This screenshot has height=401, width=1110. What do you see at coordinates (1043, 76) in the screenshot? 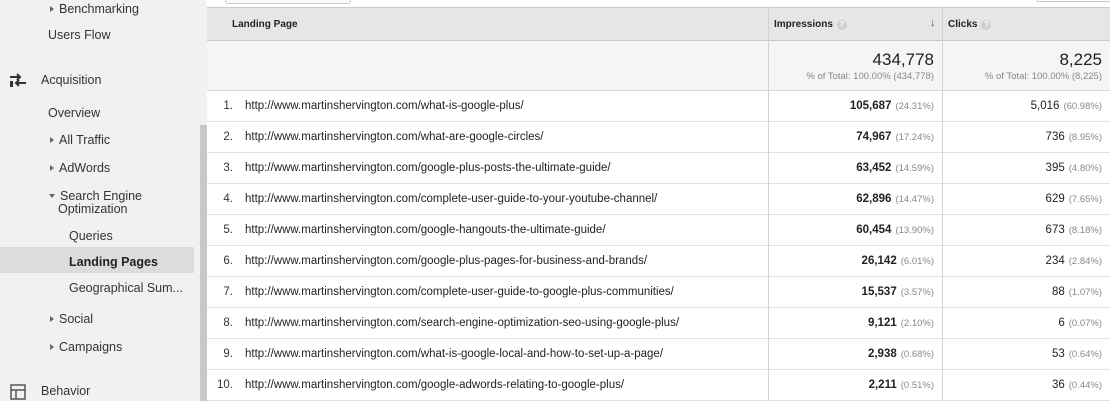
I see `total-clicks-percent: % of Total: 100.00% (8,225)` at bounding box center [1043, 76].